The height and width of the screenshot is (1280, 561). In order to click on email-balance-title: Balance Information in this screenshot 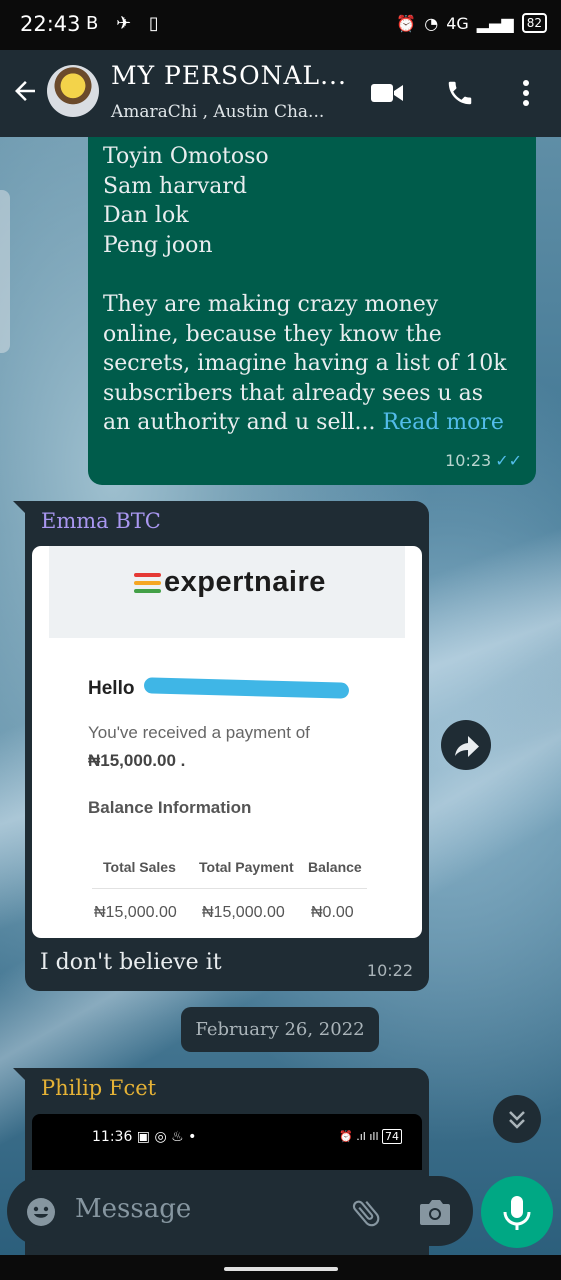, I will do `click(170, 807)`.